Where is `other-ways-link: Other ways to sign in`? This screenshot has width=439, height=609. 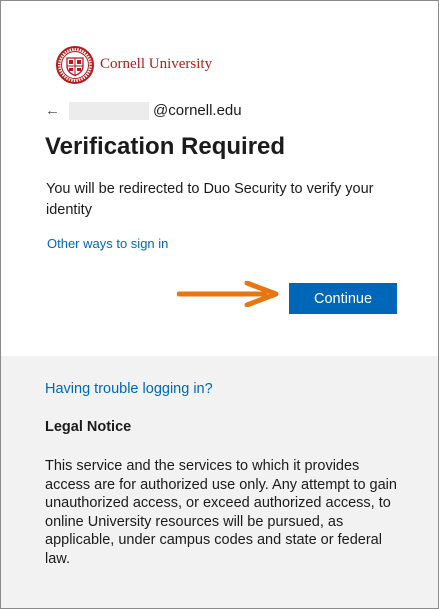 other-ways-link: Other ways to sign in is located at coordinates (107, 243).